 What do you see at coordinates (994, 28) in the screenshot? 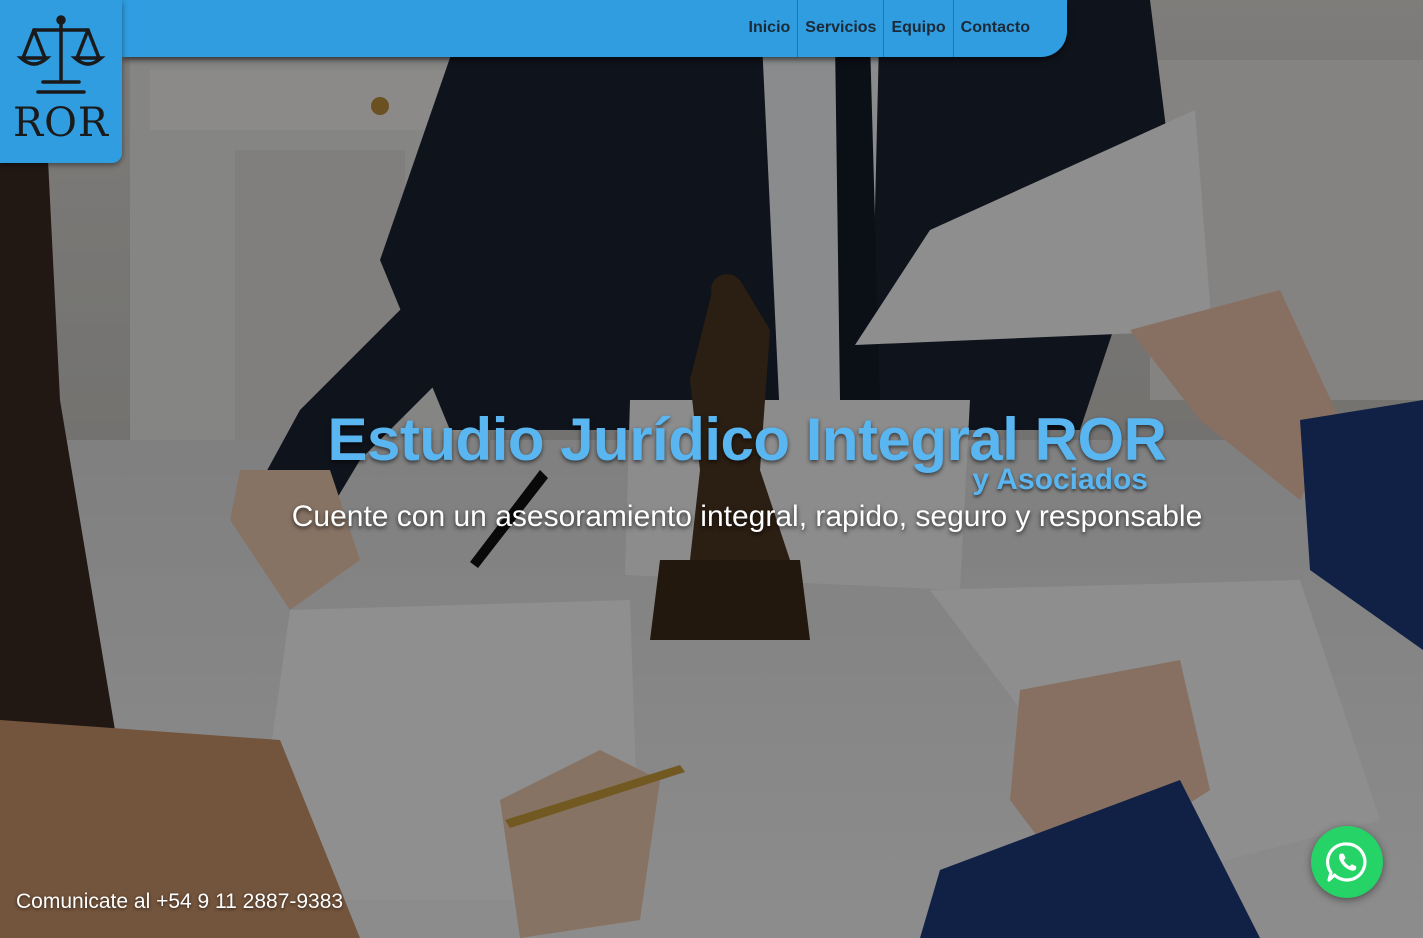
I see `nav-item-contacto: Contacto` at bounding box center [994, 28].